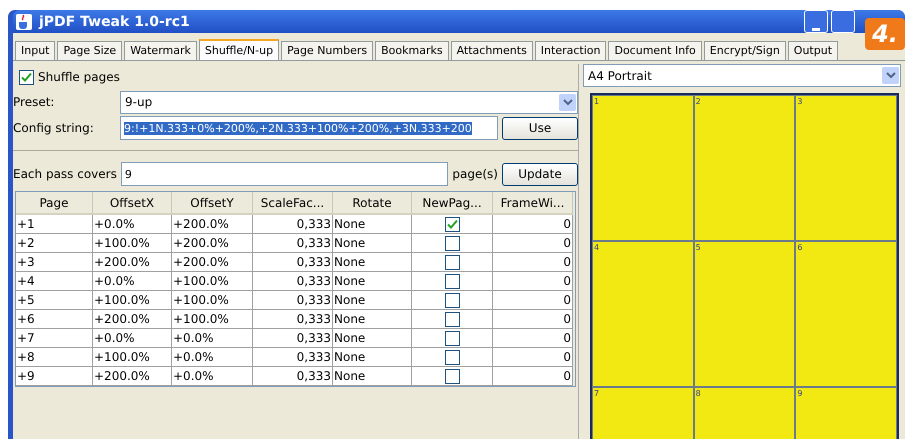 The height and width of the screenshot is (439, 905). Describe the element at coordinates (327, 50) in the screenshot. I see `tab: Page Numbers` at that location.